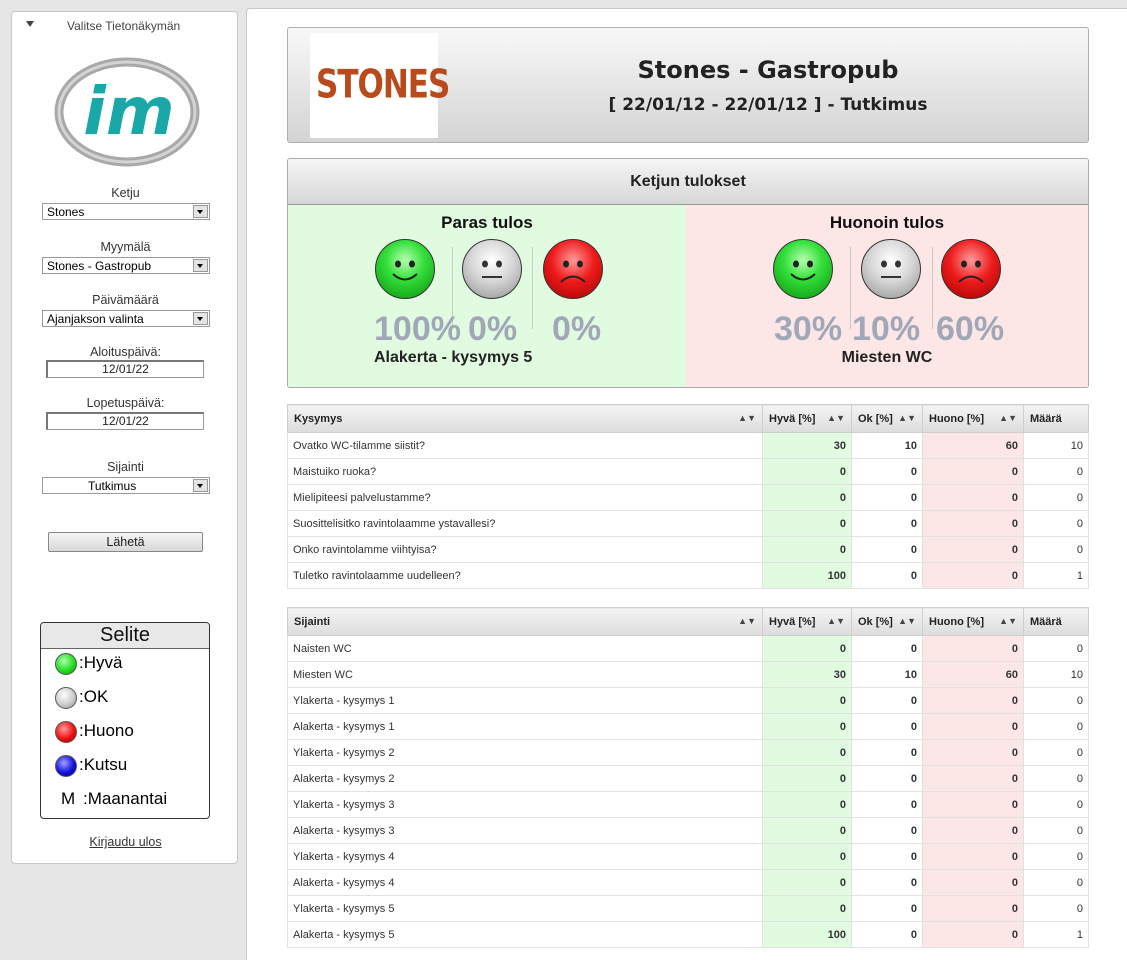 The image size is (1127, 960). What do you see at coordinates (95, 319) in the screenshot?
I see `date-select-value: Ajanjakson valinta` at bounding box center [95, 319].